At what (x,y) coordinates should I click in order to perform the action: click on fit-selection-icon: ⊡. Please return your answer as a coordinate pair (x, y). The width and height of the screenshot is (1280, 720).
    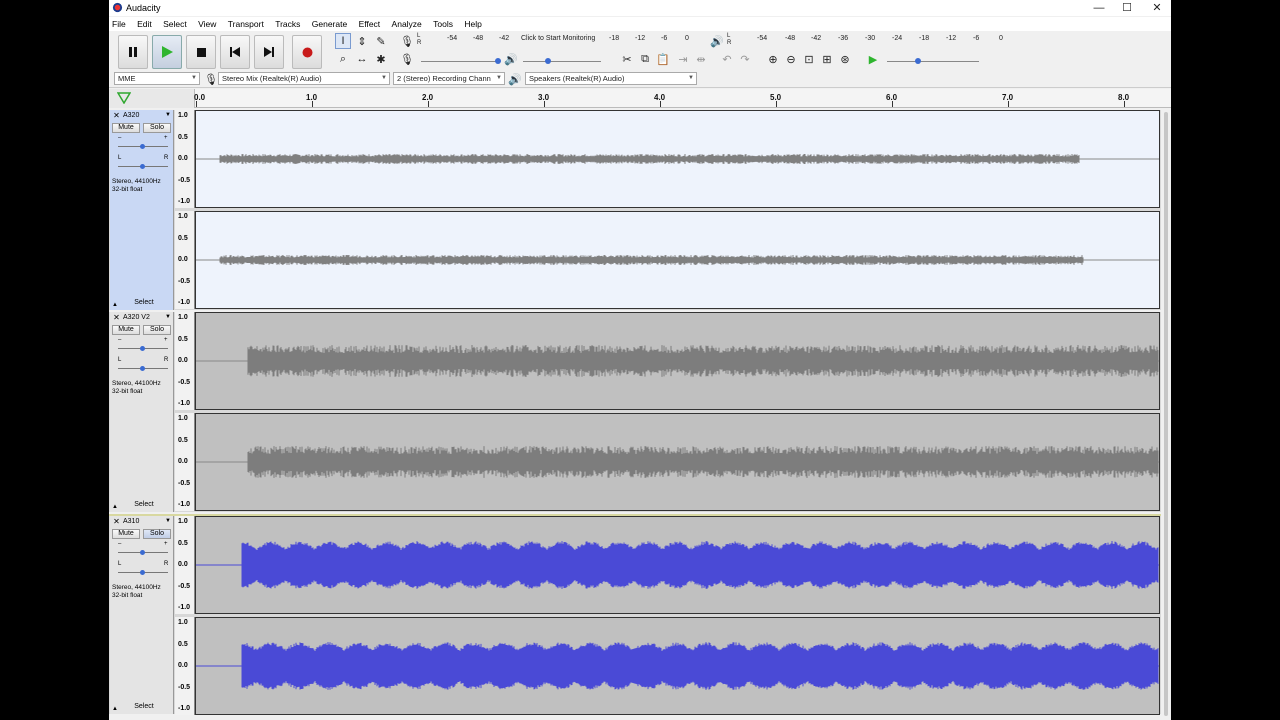
    Looking at the image, I should click on (809, 59).